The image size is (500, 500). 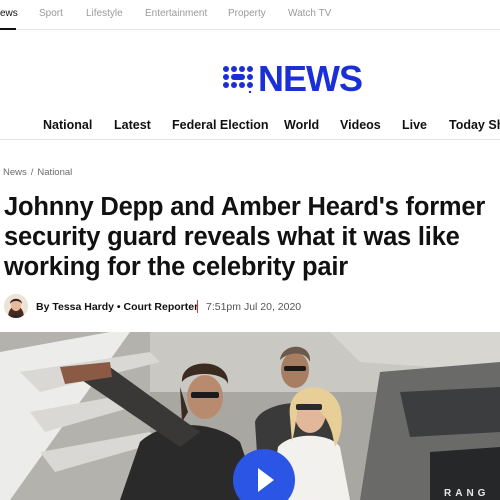 What do you see at coordinates (9, 13) in the screenshot?
I see `section-nav-news: ews` at bounding box center [9, 13].